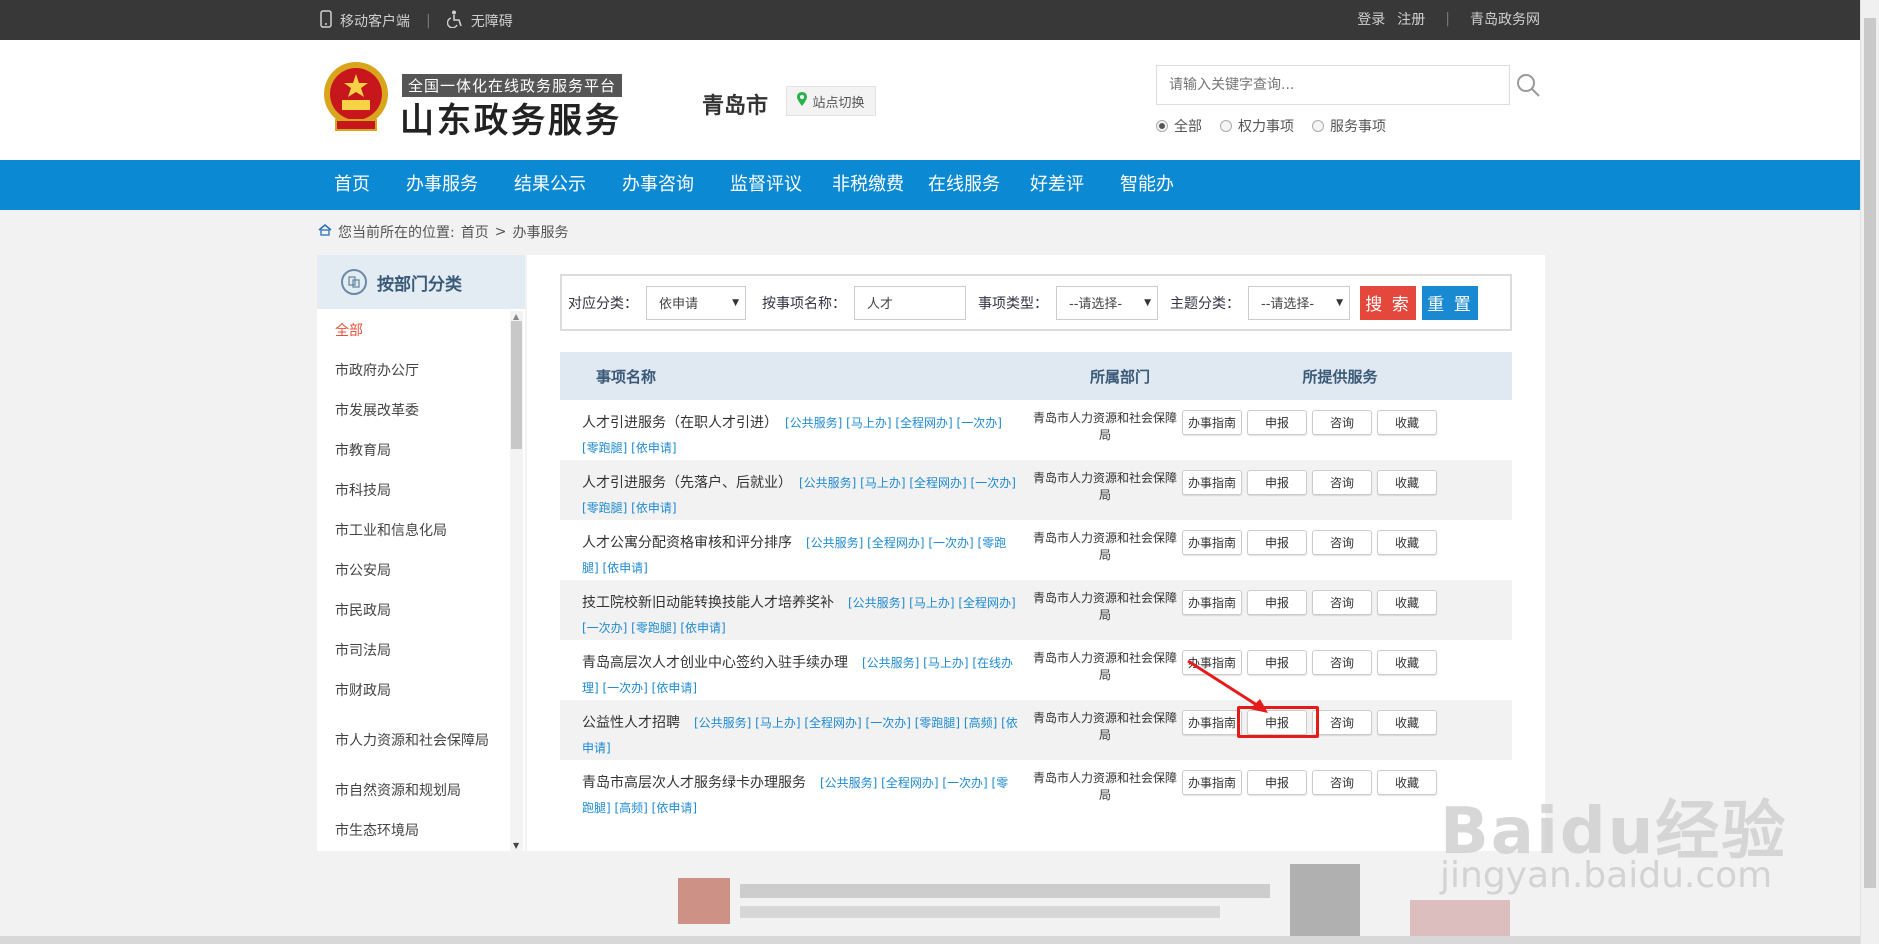 The image size is (1879, 944). Describe the element at coordinates (831, 101) in the screenshot. I see `site-switch-button: 站点切换` at that location.